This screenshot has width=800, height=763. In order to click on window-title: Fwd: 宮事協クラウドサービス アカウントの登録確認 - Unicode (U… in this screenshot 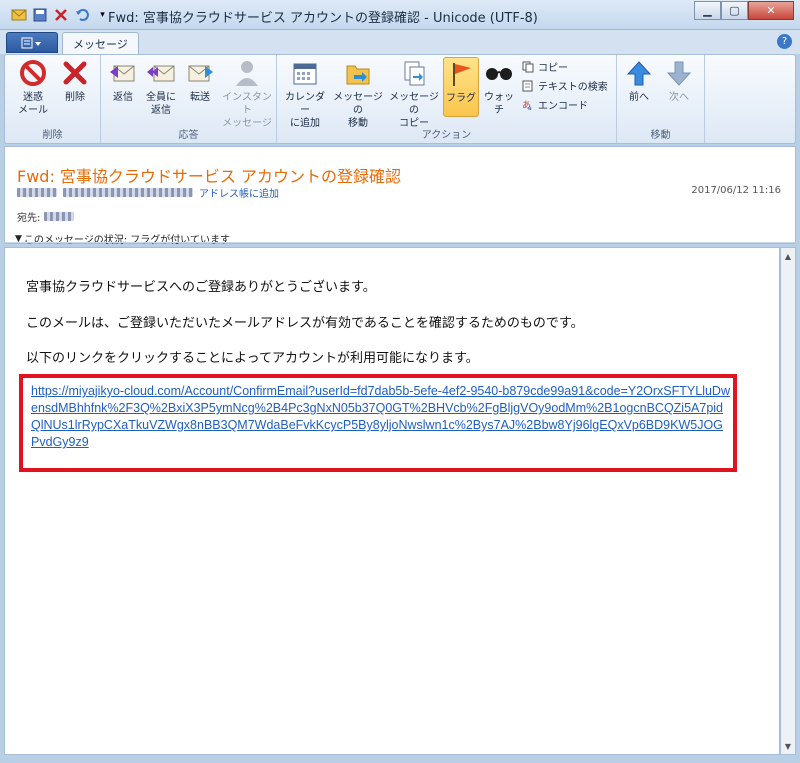, I will do `click(323, 18)`.